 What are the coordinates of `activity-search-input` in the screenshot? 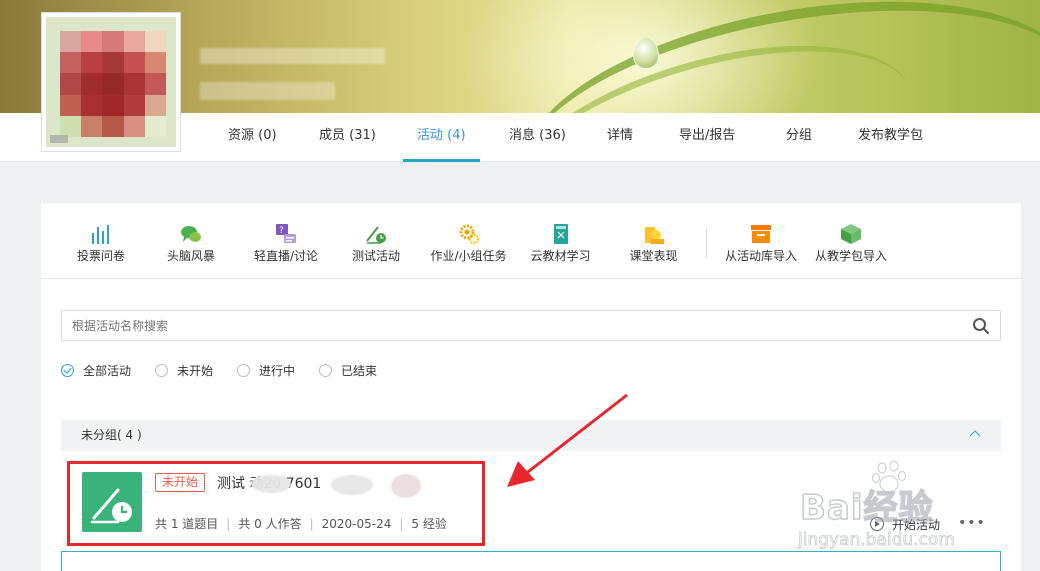 It's located at (502, 325).